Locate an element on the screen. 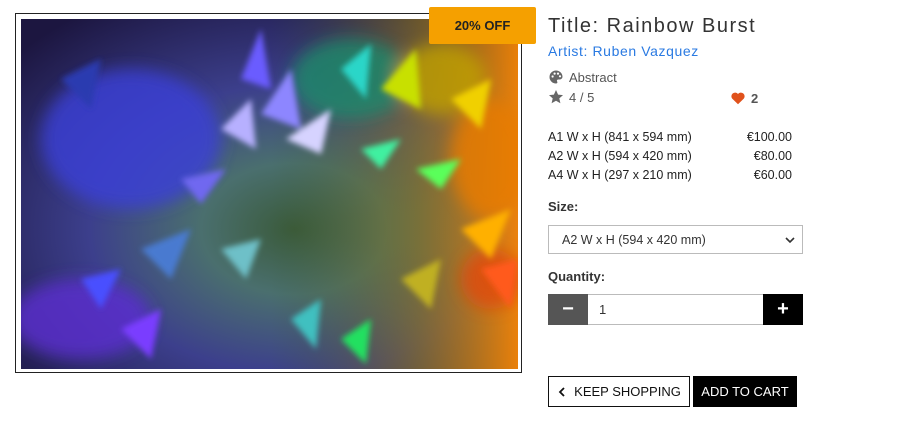 The height and width of the screenshot is (427, 910). quantity-increase-button: + is located at coordinates (783, 309).